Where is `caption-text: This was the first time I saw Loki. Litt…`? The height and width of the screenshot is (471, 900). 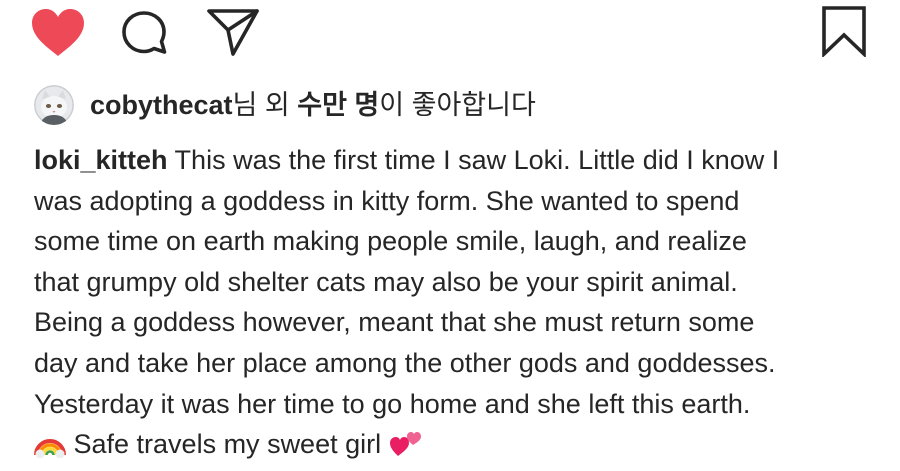
caption-text: This was the first time I saw Loki. Litt… is located at coordinates (473, 160).